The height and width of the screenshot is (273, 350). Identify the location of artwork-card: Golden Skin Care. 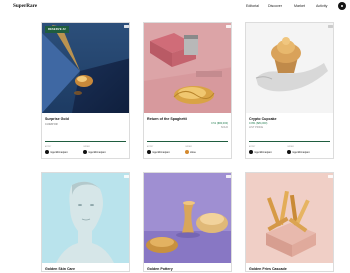
(85, 222).